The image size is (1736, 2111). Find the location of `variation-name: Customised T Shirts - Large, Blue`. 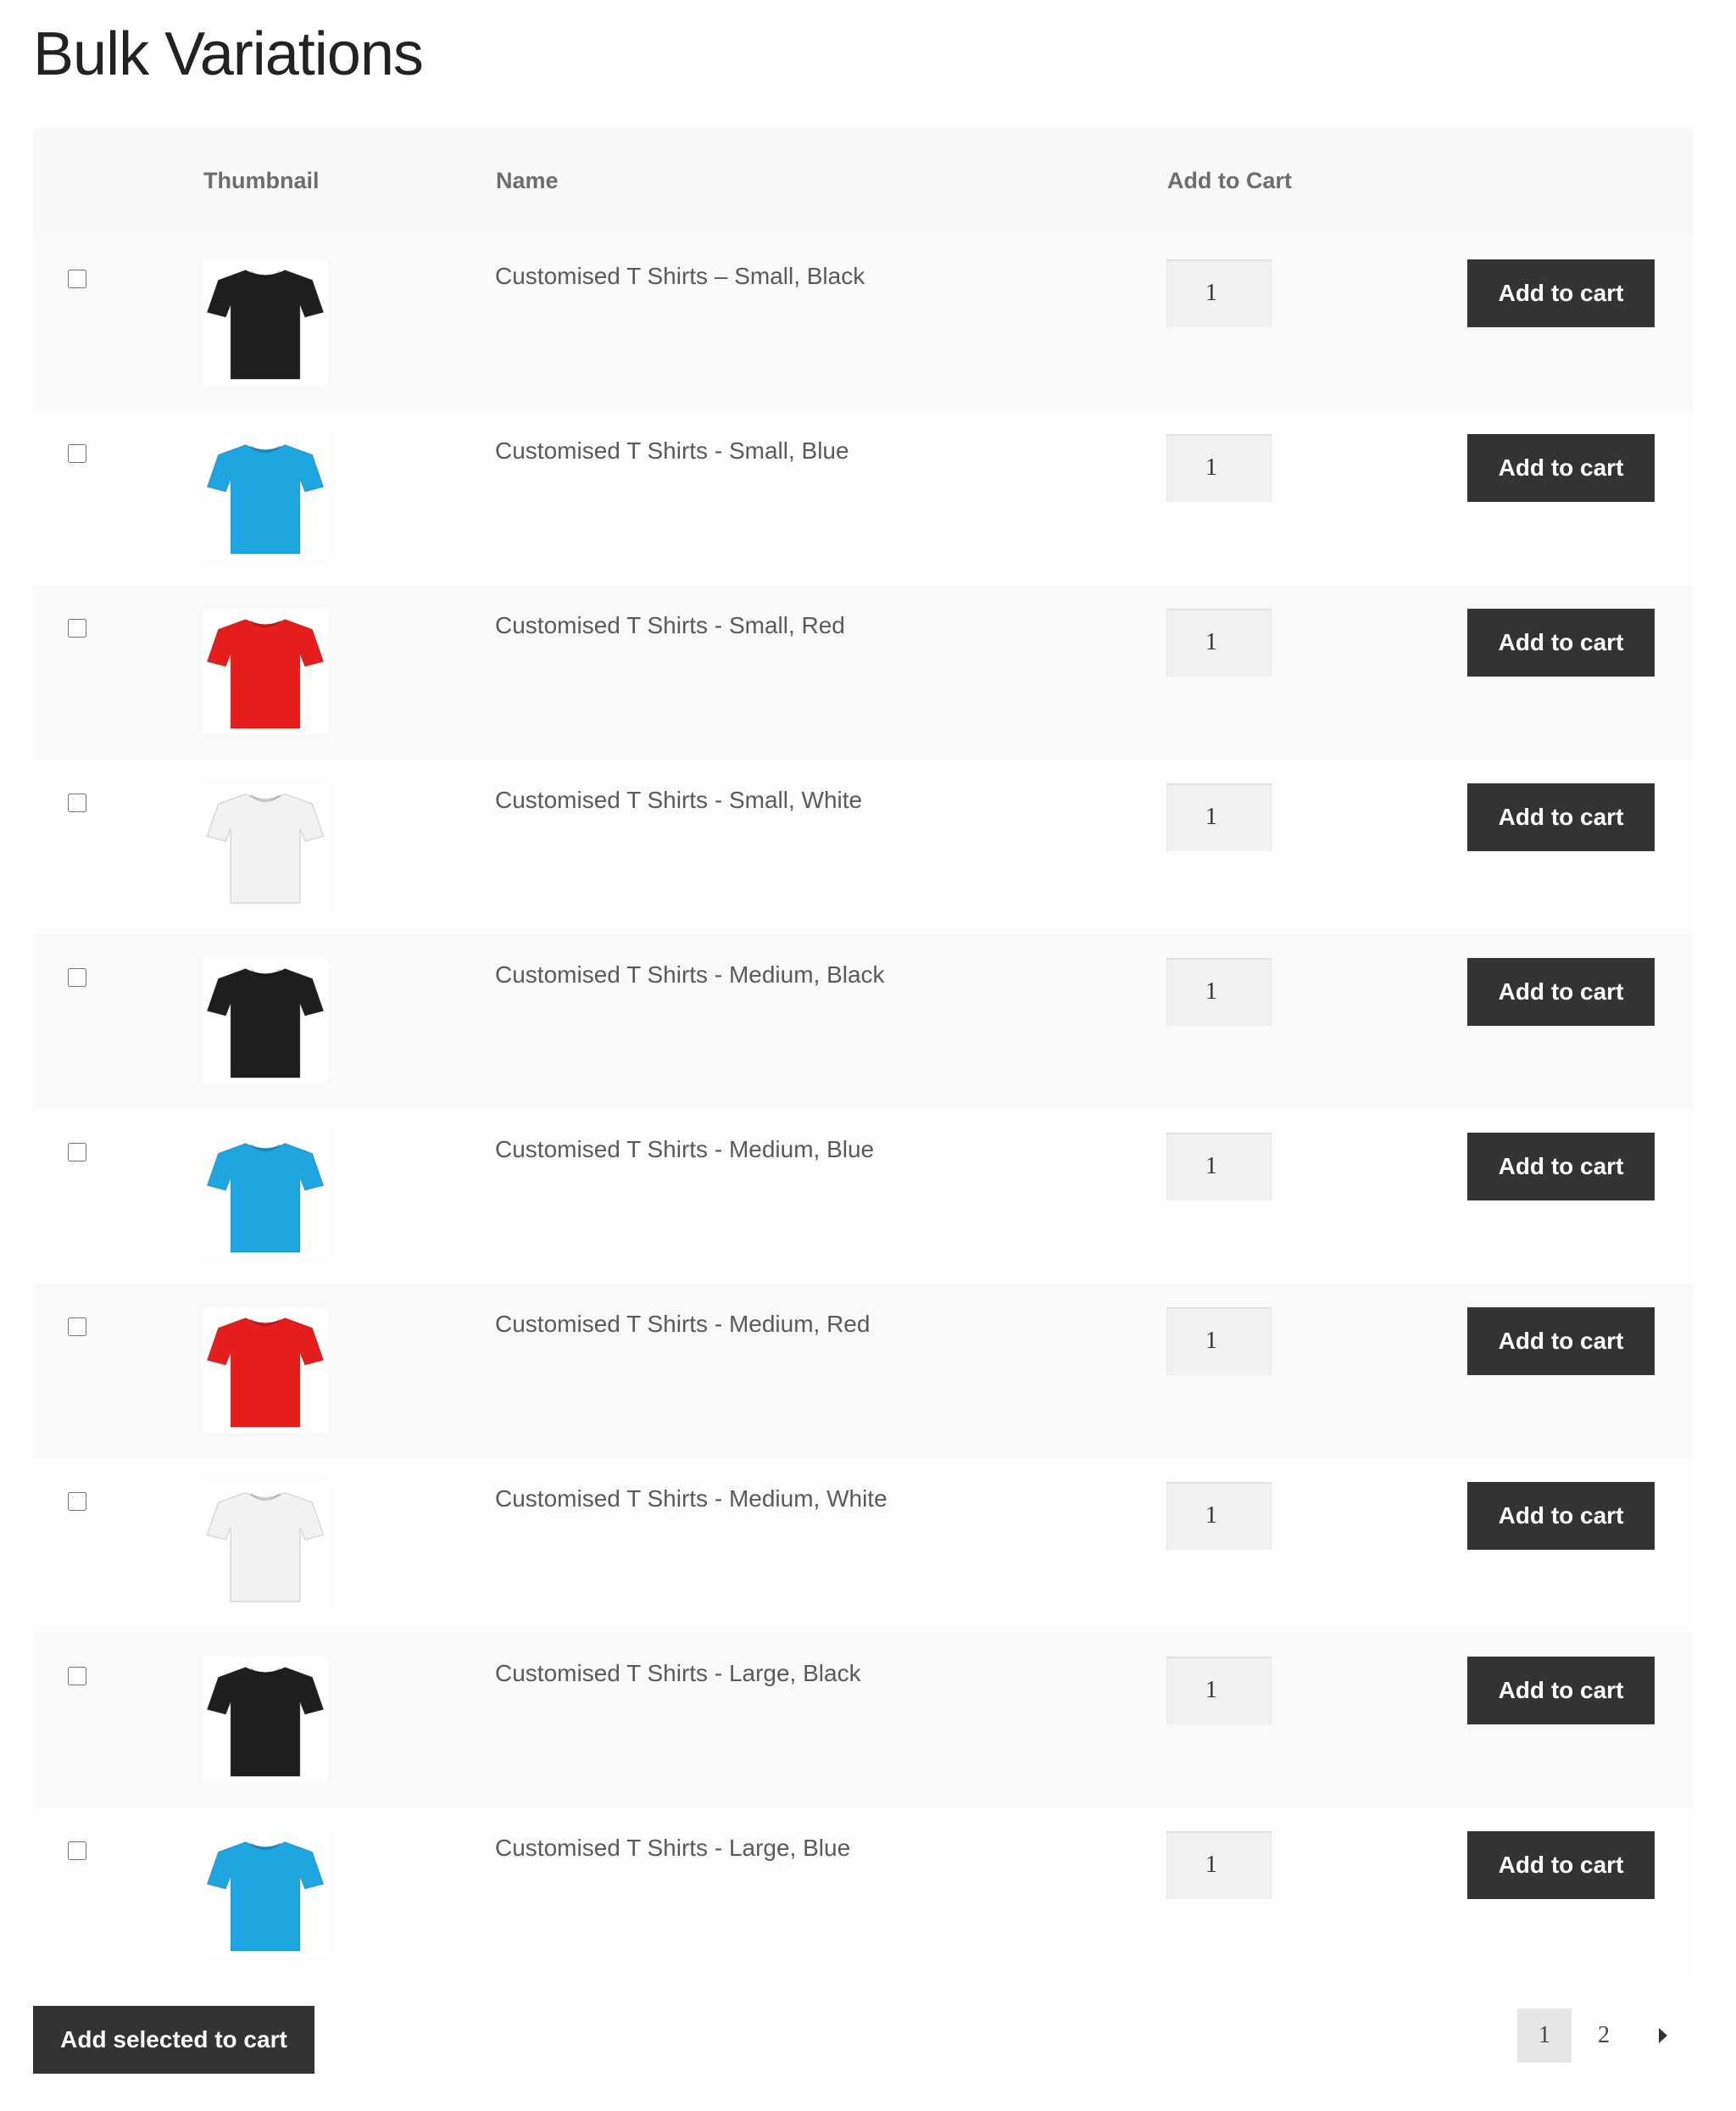

variation-name: Customised T Shirts - Large, Blue is located at coordinates (673, 1848).